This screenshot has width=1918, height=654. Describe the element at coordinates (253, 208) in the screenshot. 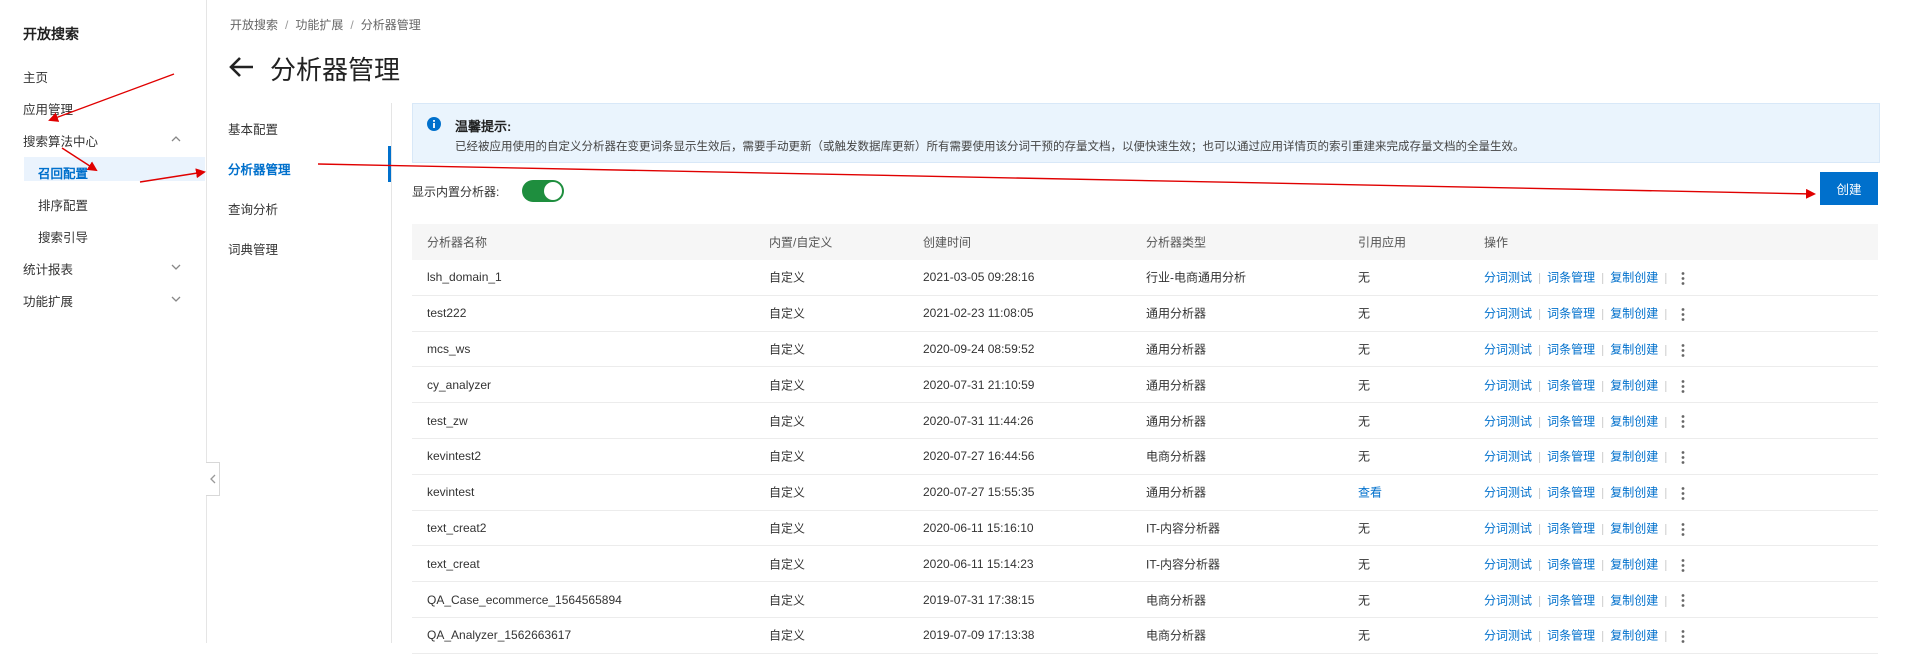

I see `tab-query-analysis: 查询分析` at that location.